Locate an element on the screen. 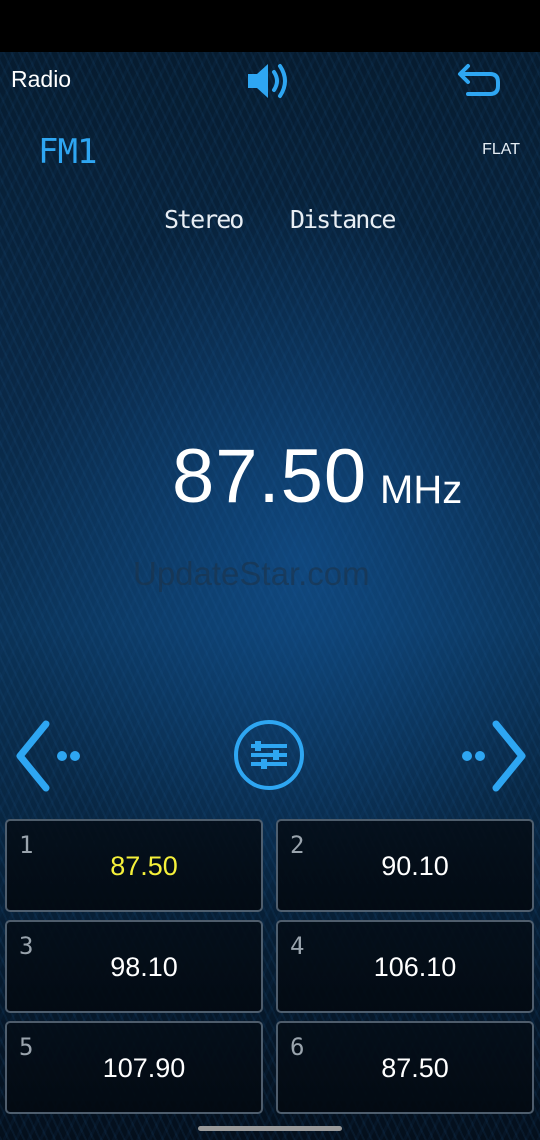 The image size is (540, 1140). chevron-left-icon is located at coordinates (47, 756).